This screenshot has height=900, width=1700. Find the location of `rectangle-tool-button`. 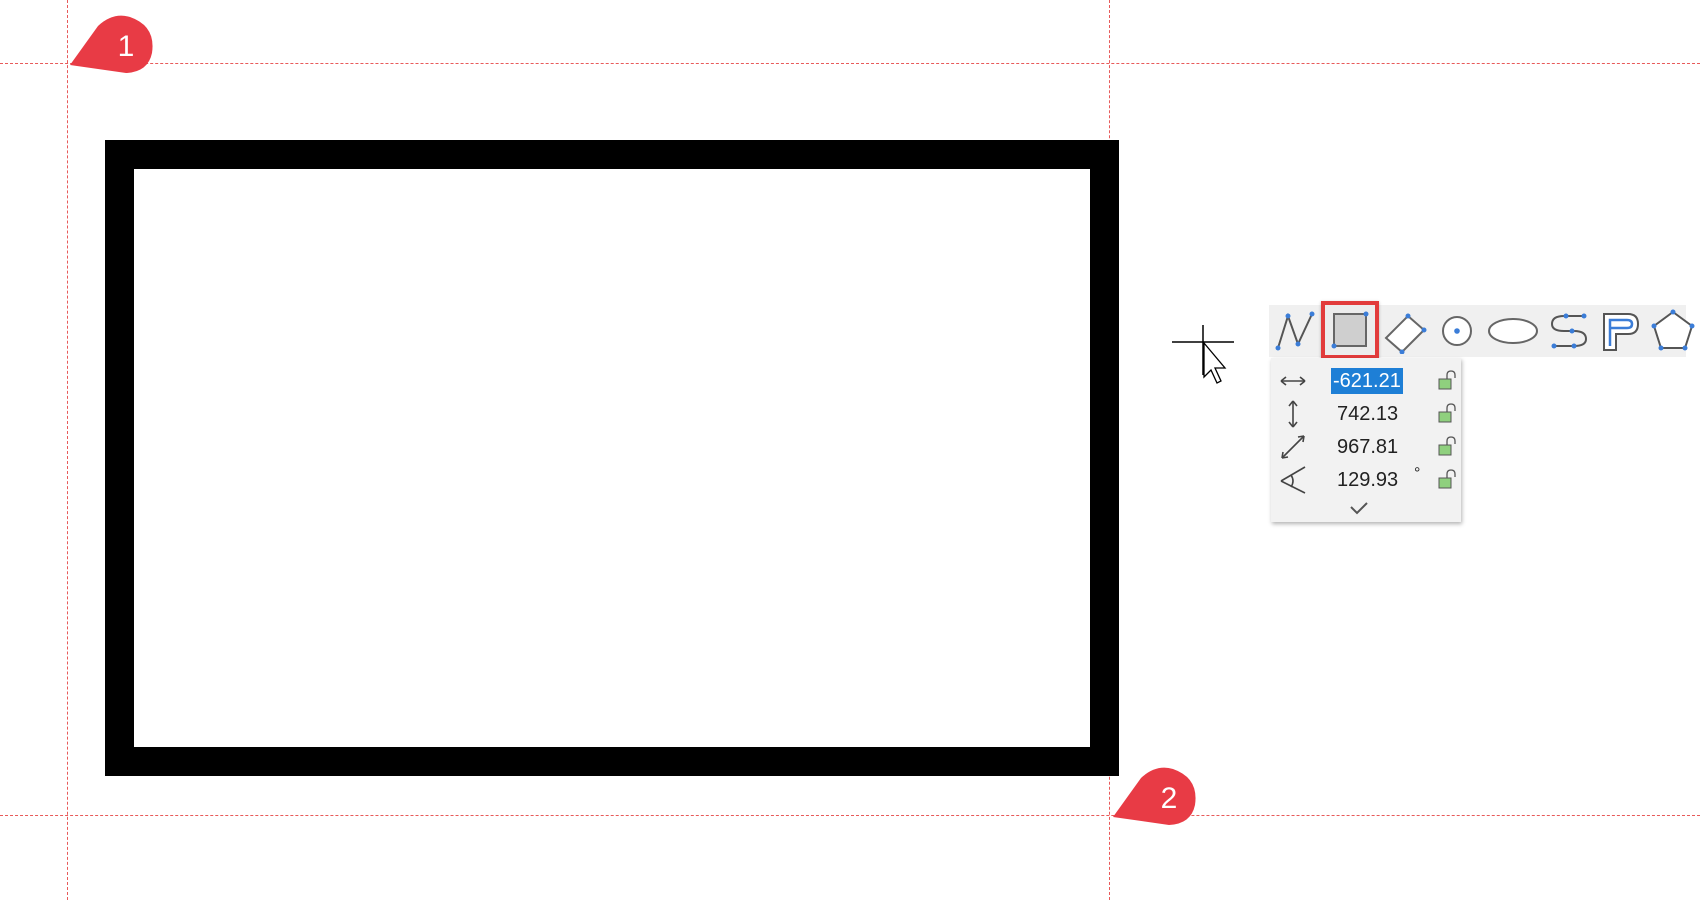

rectangle-tool-button is located at coordinates (1350, 330).